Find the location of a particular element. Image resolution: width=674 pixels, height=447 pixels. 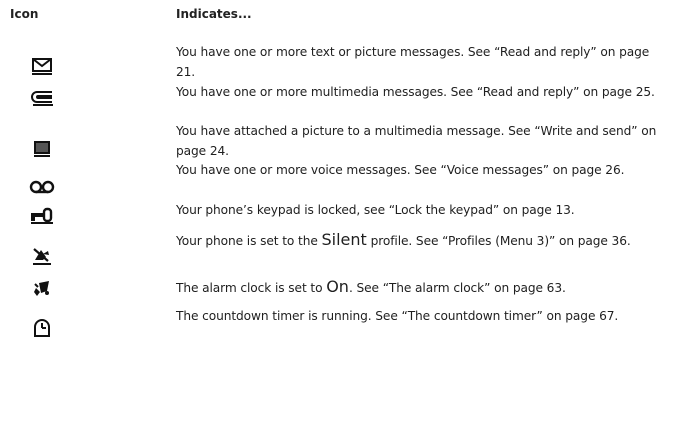

alarm-on-label: On is located at coordinates (337, 286).